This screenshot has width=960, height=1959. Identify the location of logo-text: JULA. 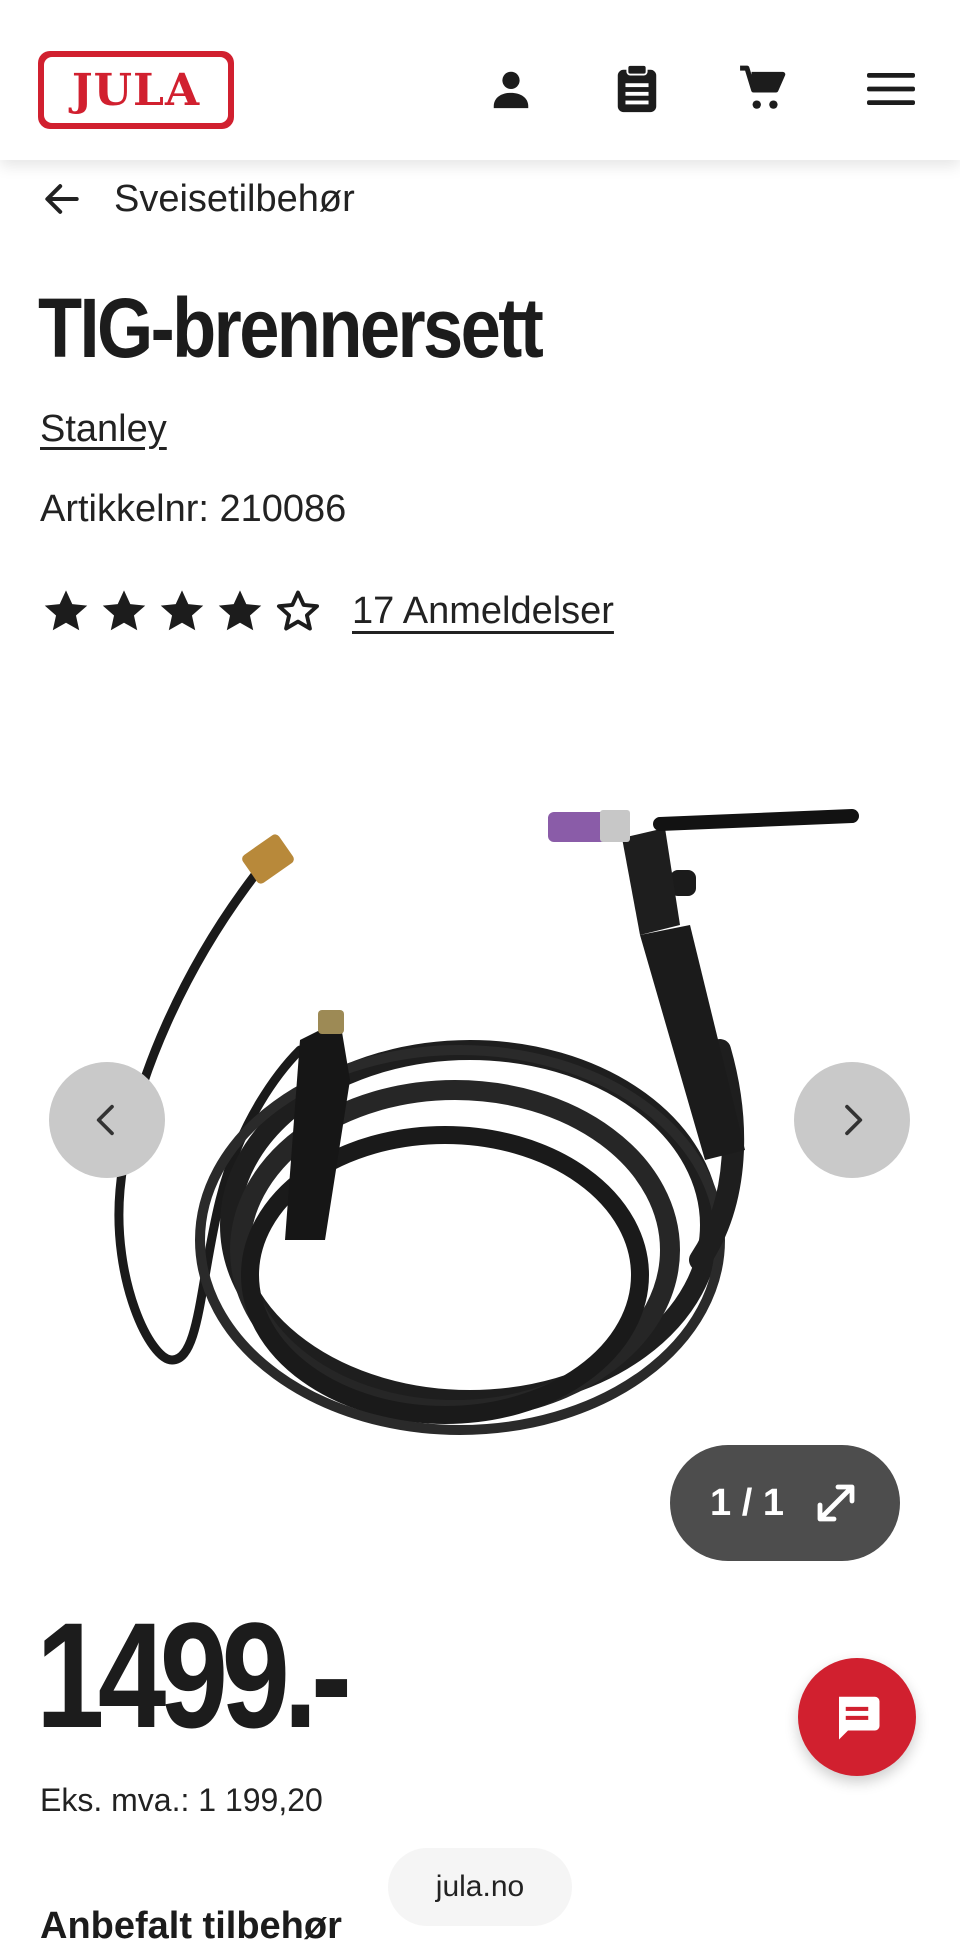
(136, 90).